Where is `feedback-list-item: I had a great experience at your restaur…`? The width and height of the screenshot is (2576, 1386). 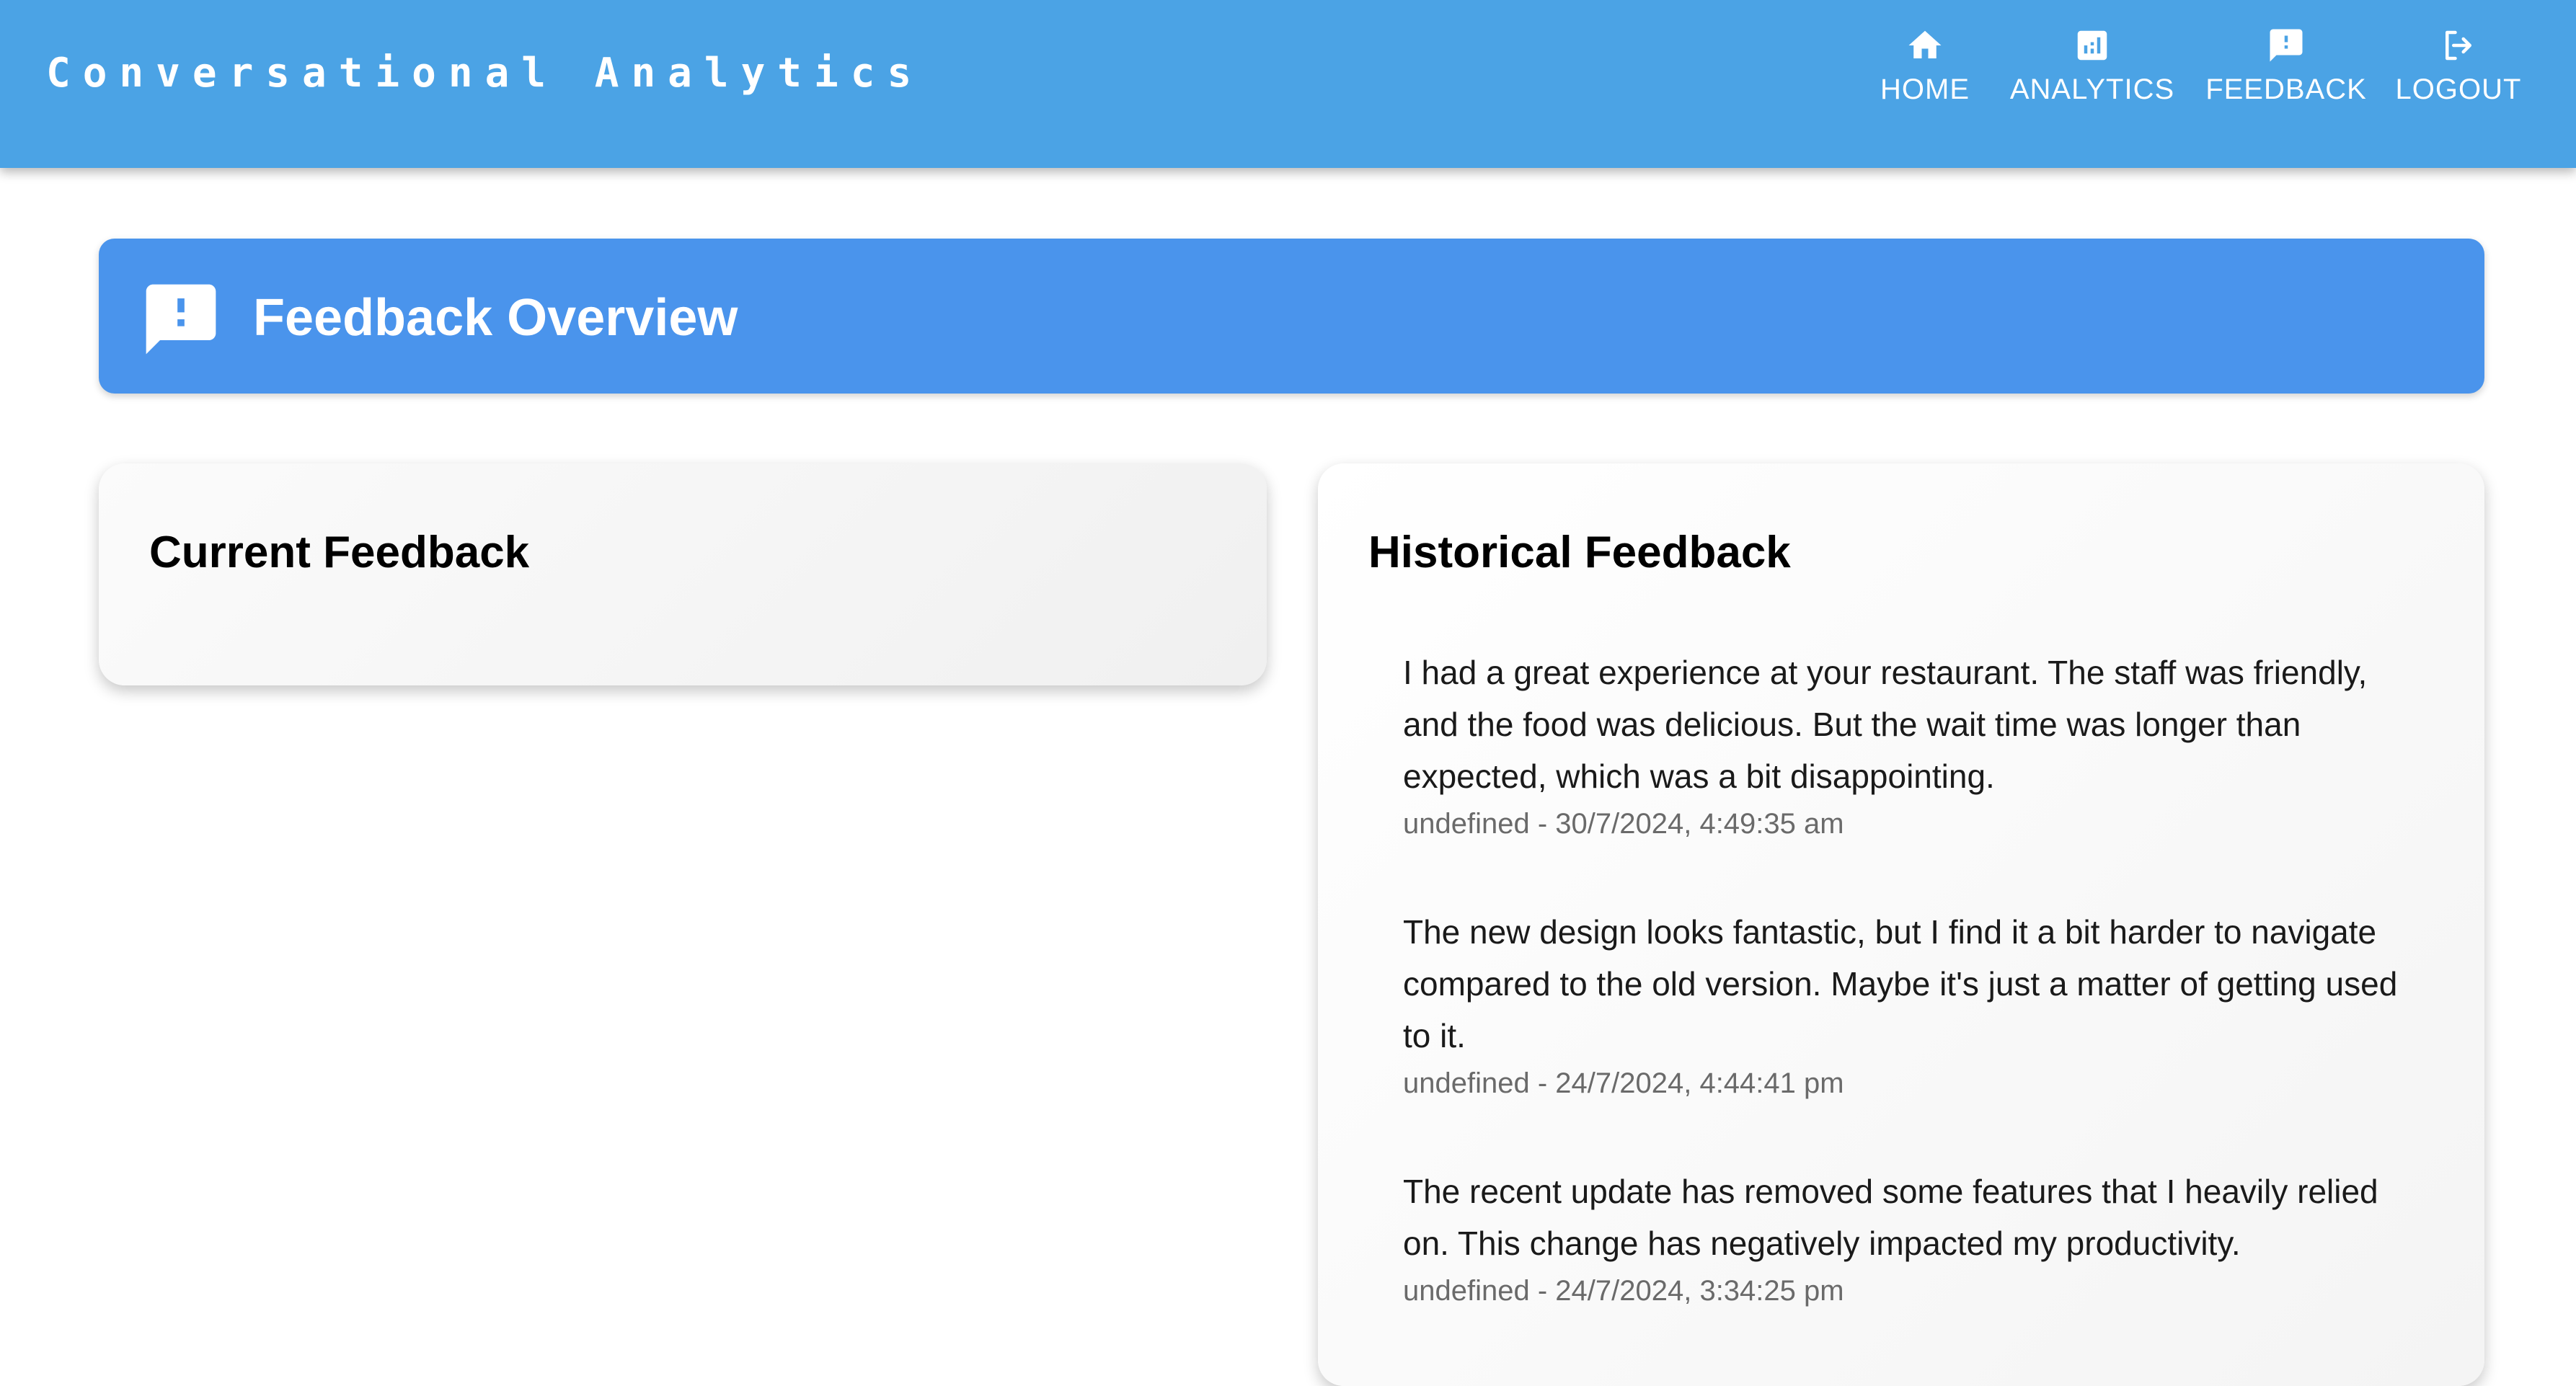
feedback-list-item: I had a great experience at your restaur… is located at coordinates (1915, 746).